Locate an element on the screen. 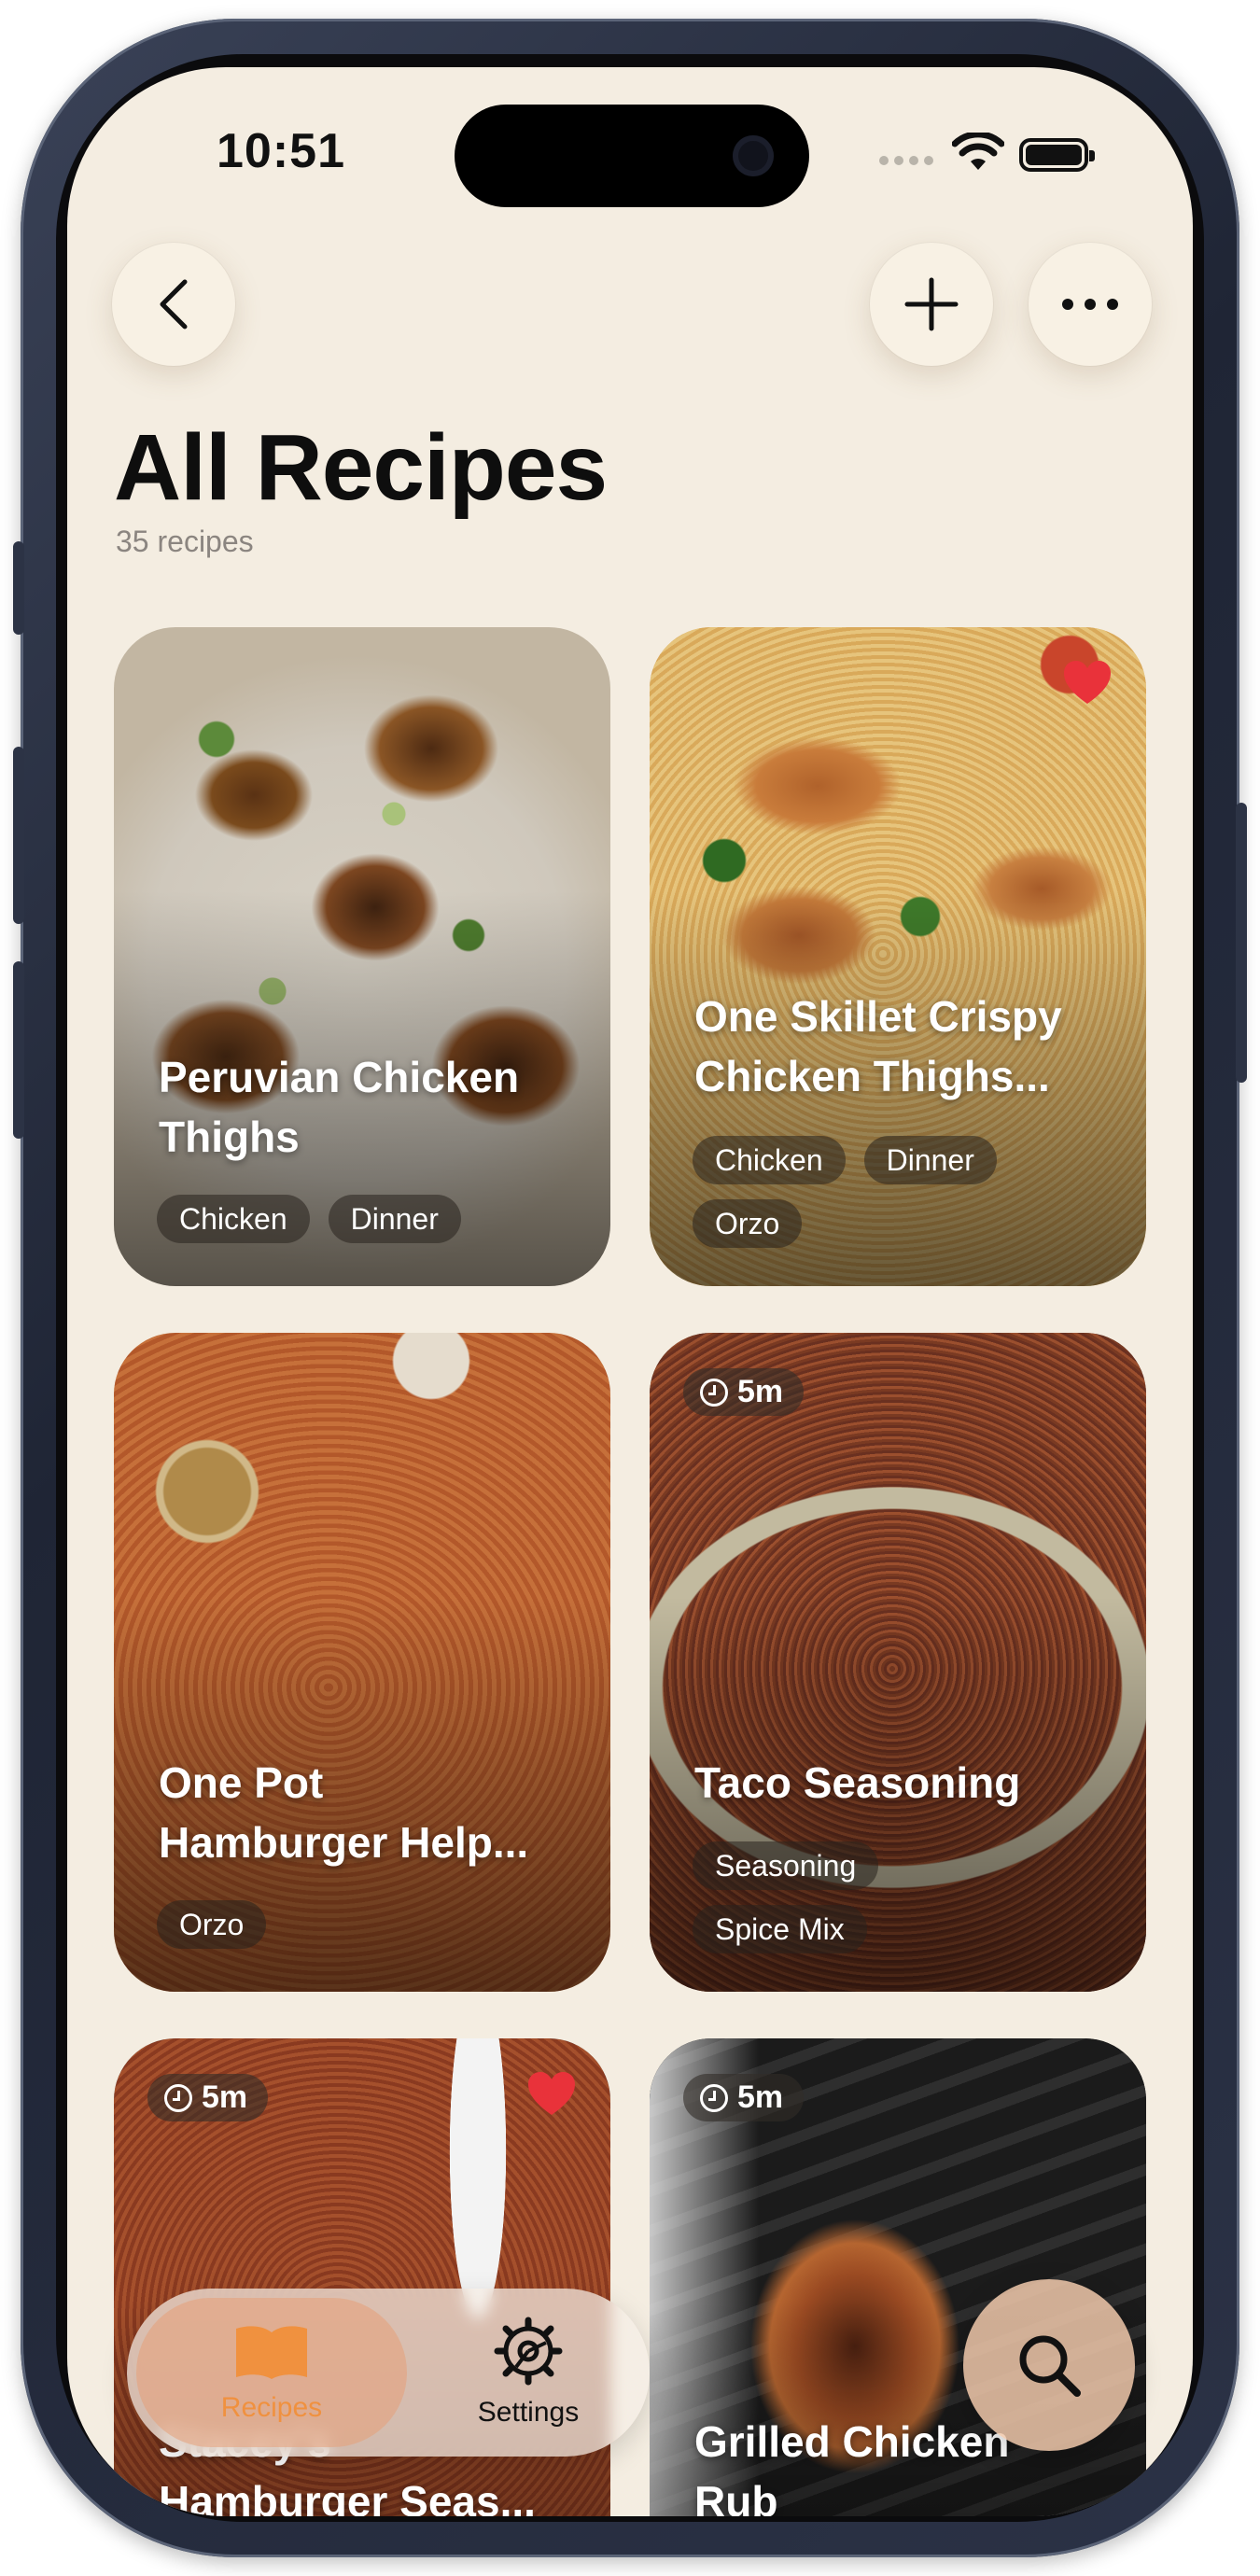 Image resolution: width=1260 pixels, height=2576 pixels. tag: Spice Mix is located at coordinates (780, 1929).